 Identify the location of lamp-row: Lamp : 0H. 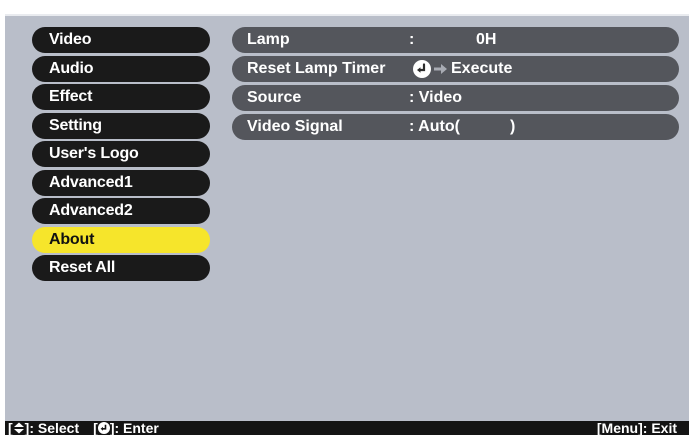
(455, 40).